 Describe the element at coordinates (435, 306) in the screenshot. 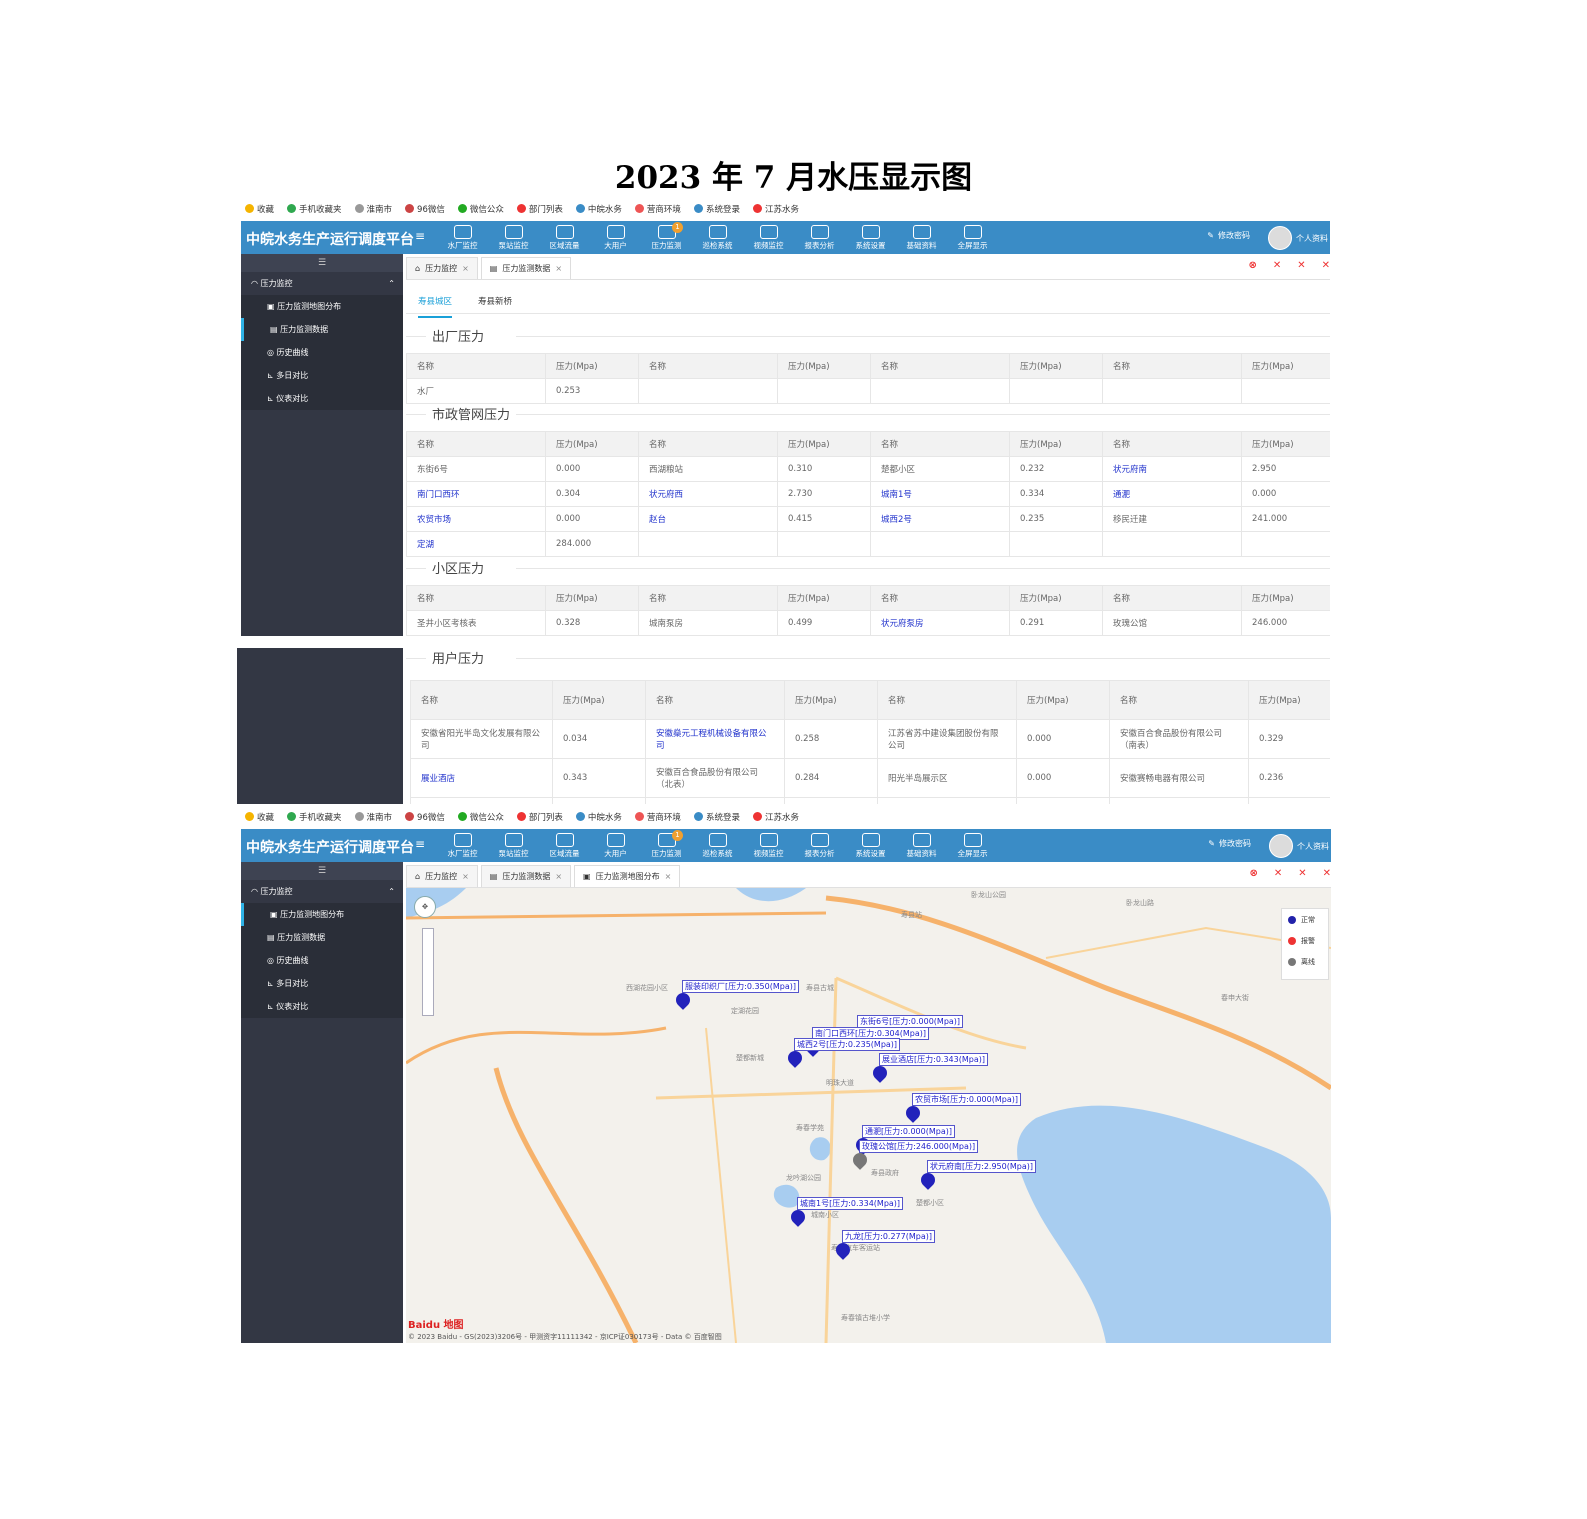

I see `subtab-shouxian-city: 寿县城区` at that location.